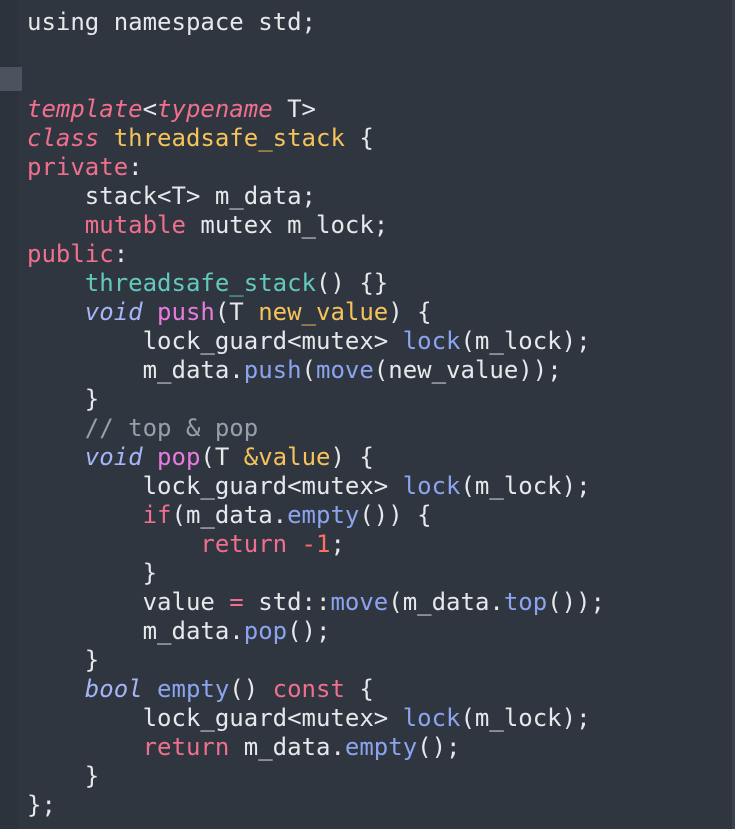 This screenshot has width=735, height=829. Describe the element at coordinates (143, 428) in the screenshot. I see `code-token: // top & pop` at that location.